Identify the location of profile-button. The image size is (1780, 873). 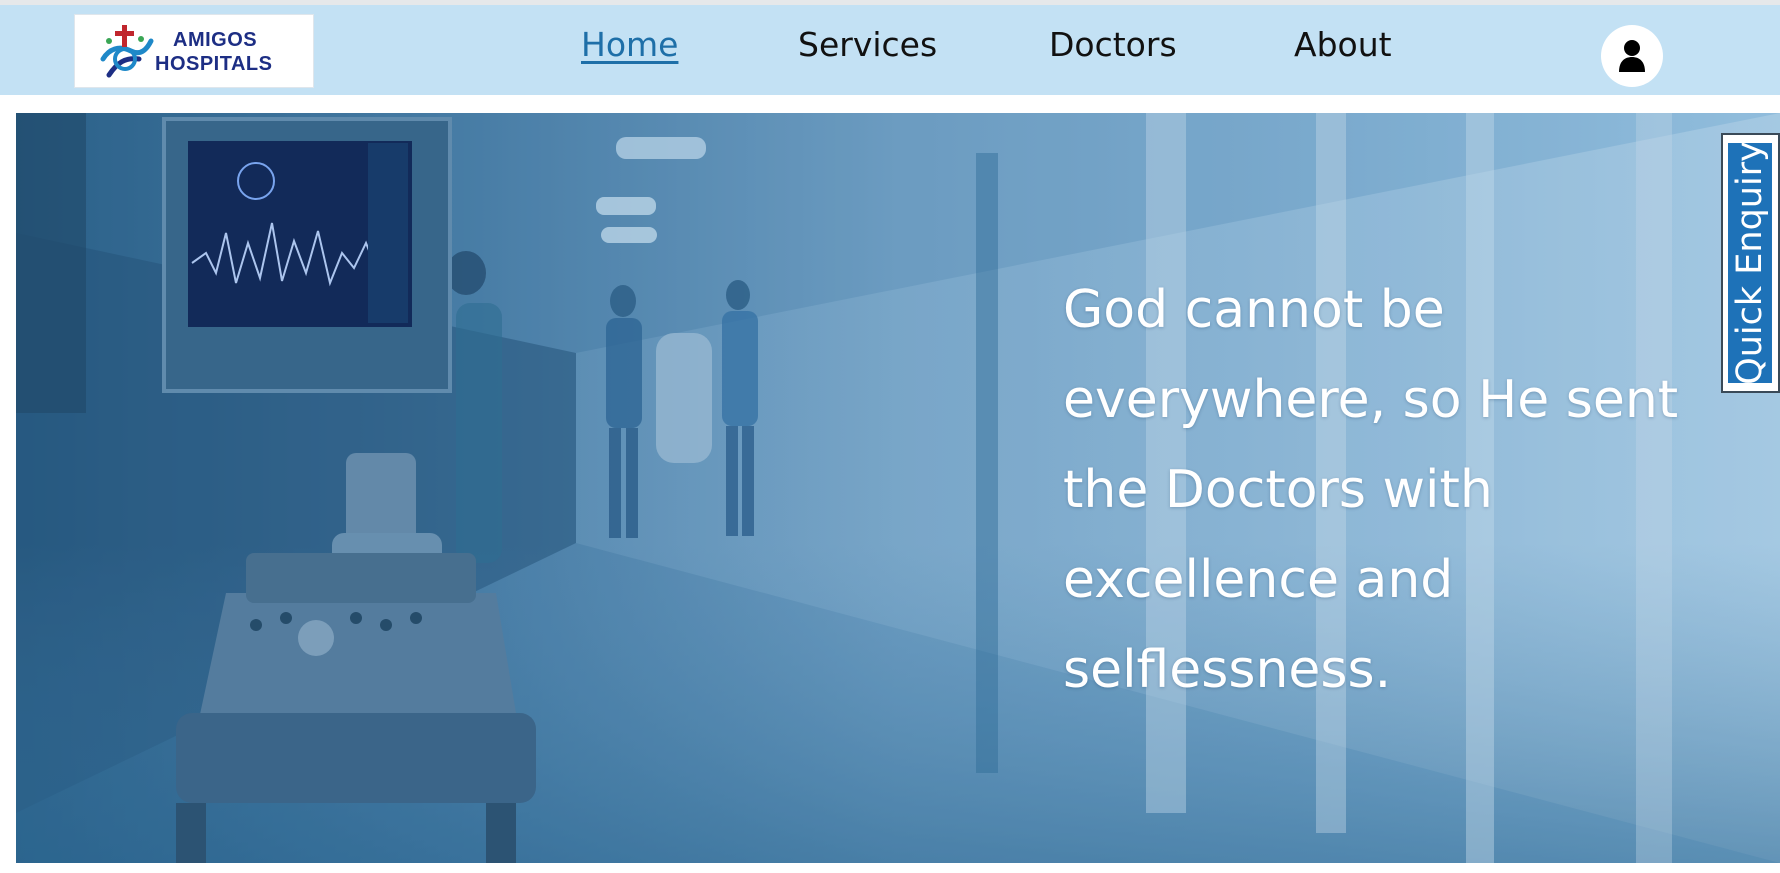
(1632, 56).